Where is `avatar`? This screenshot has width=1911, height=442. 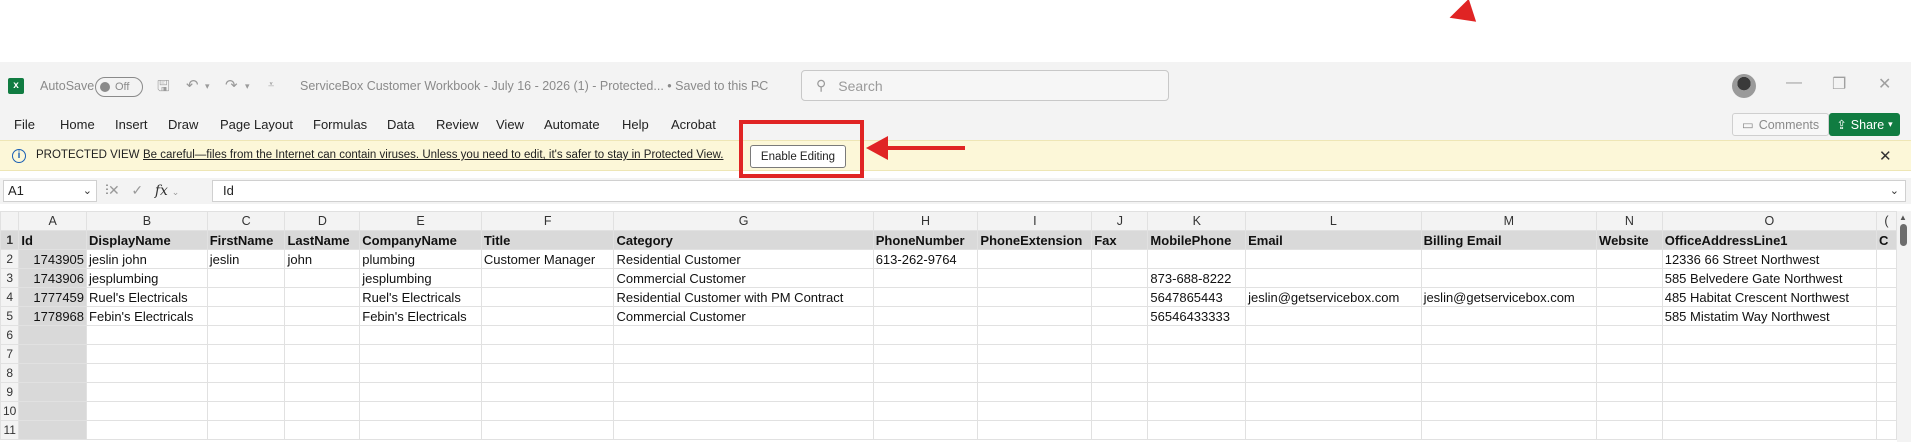 avatar is located at coordinates (1744, 86).